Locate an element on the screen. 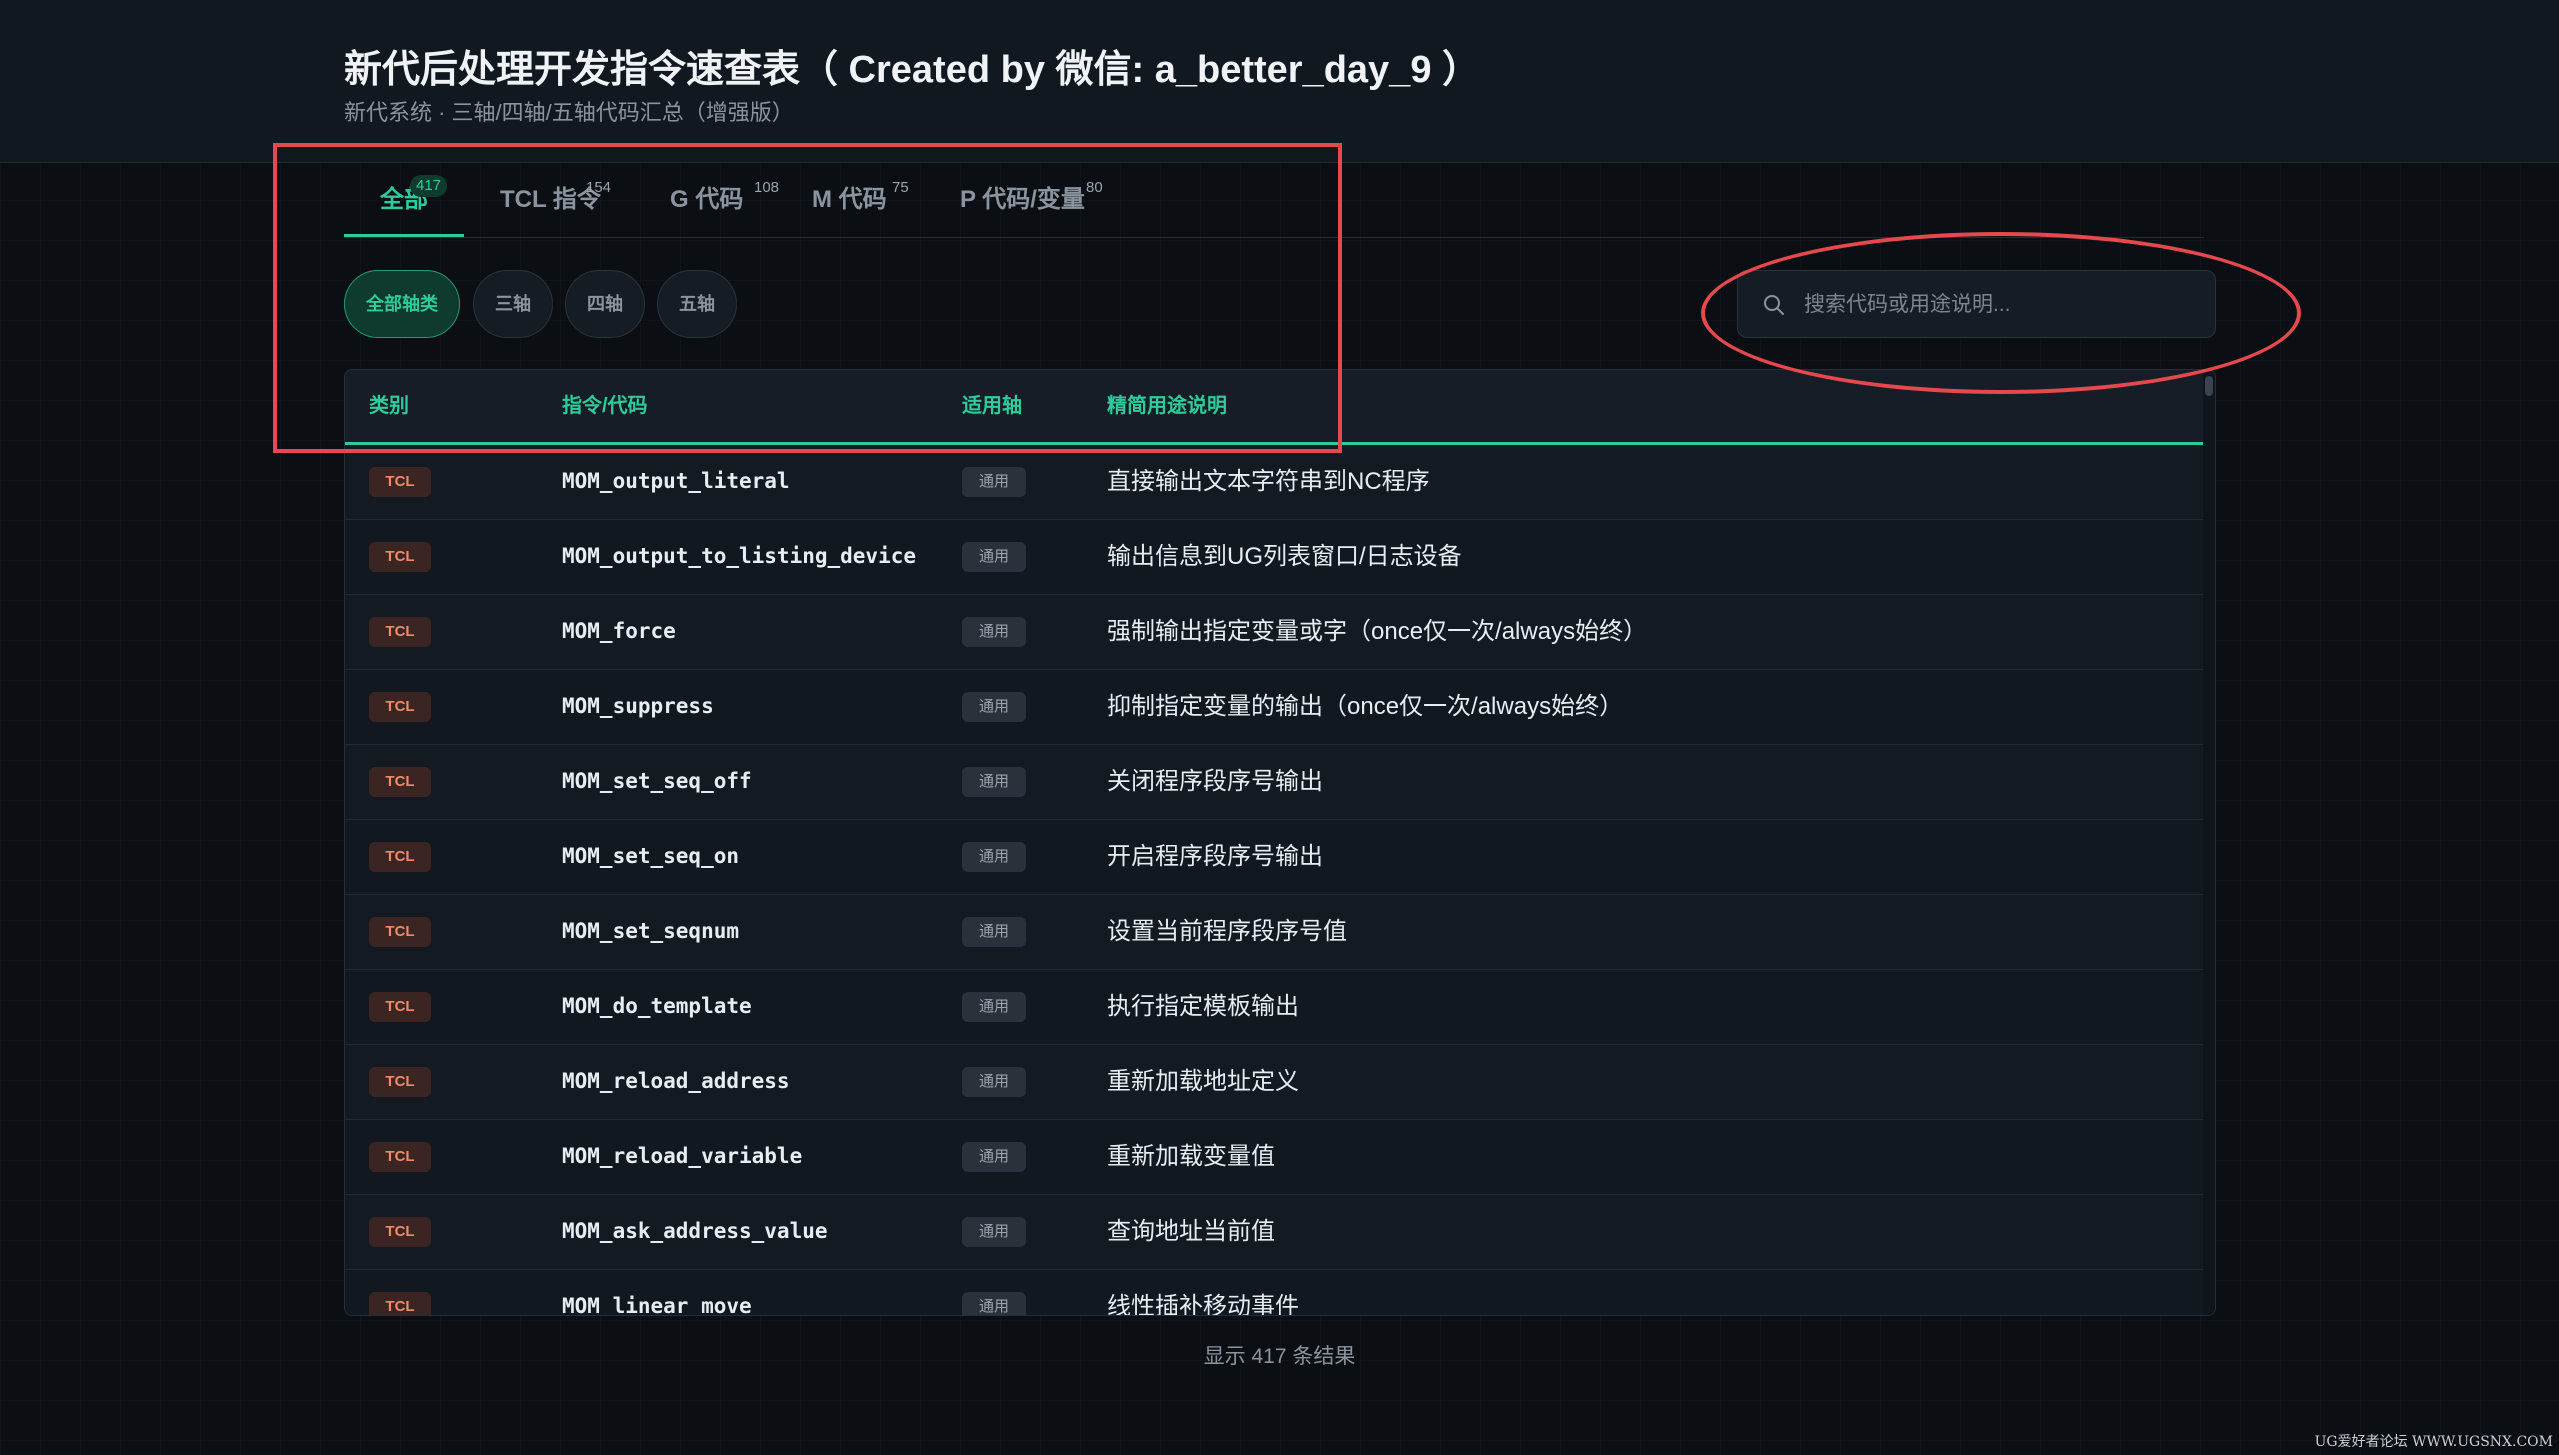 The width and height of the screenshot is (2559, 1455). result-count: 显示 417 条结果 is located at coordinates (1279, 1356).